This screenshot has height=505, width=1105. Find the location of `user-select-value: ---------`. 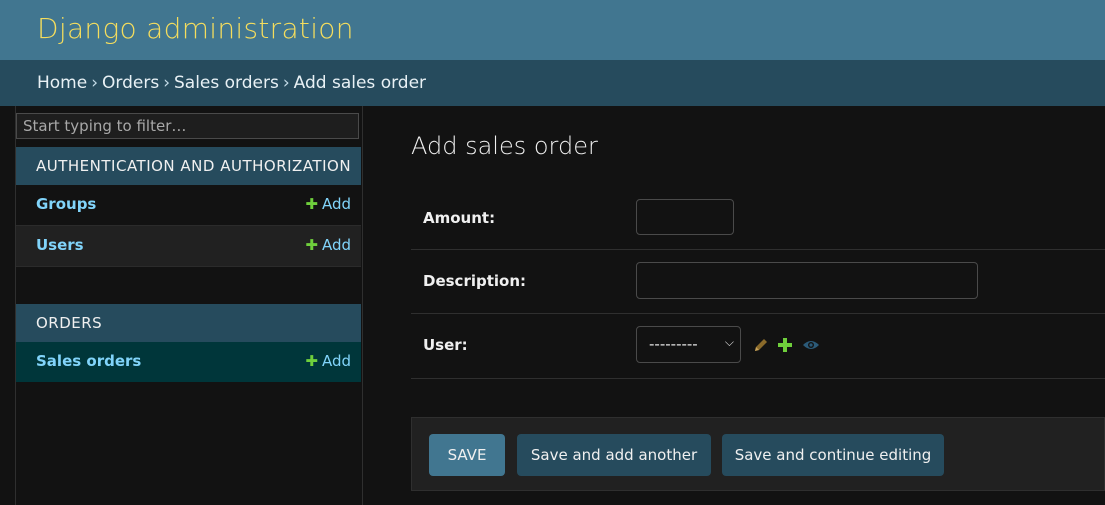

user-select-value: --------- is located at coordinates (673, 344).